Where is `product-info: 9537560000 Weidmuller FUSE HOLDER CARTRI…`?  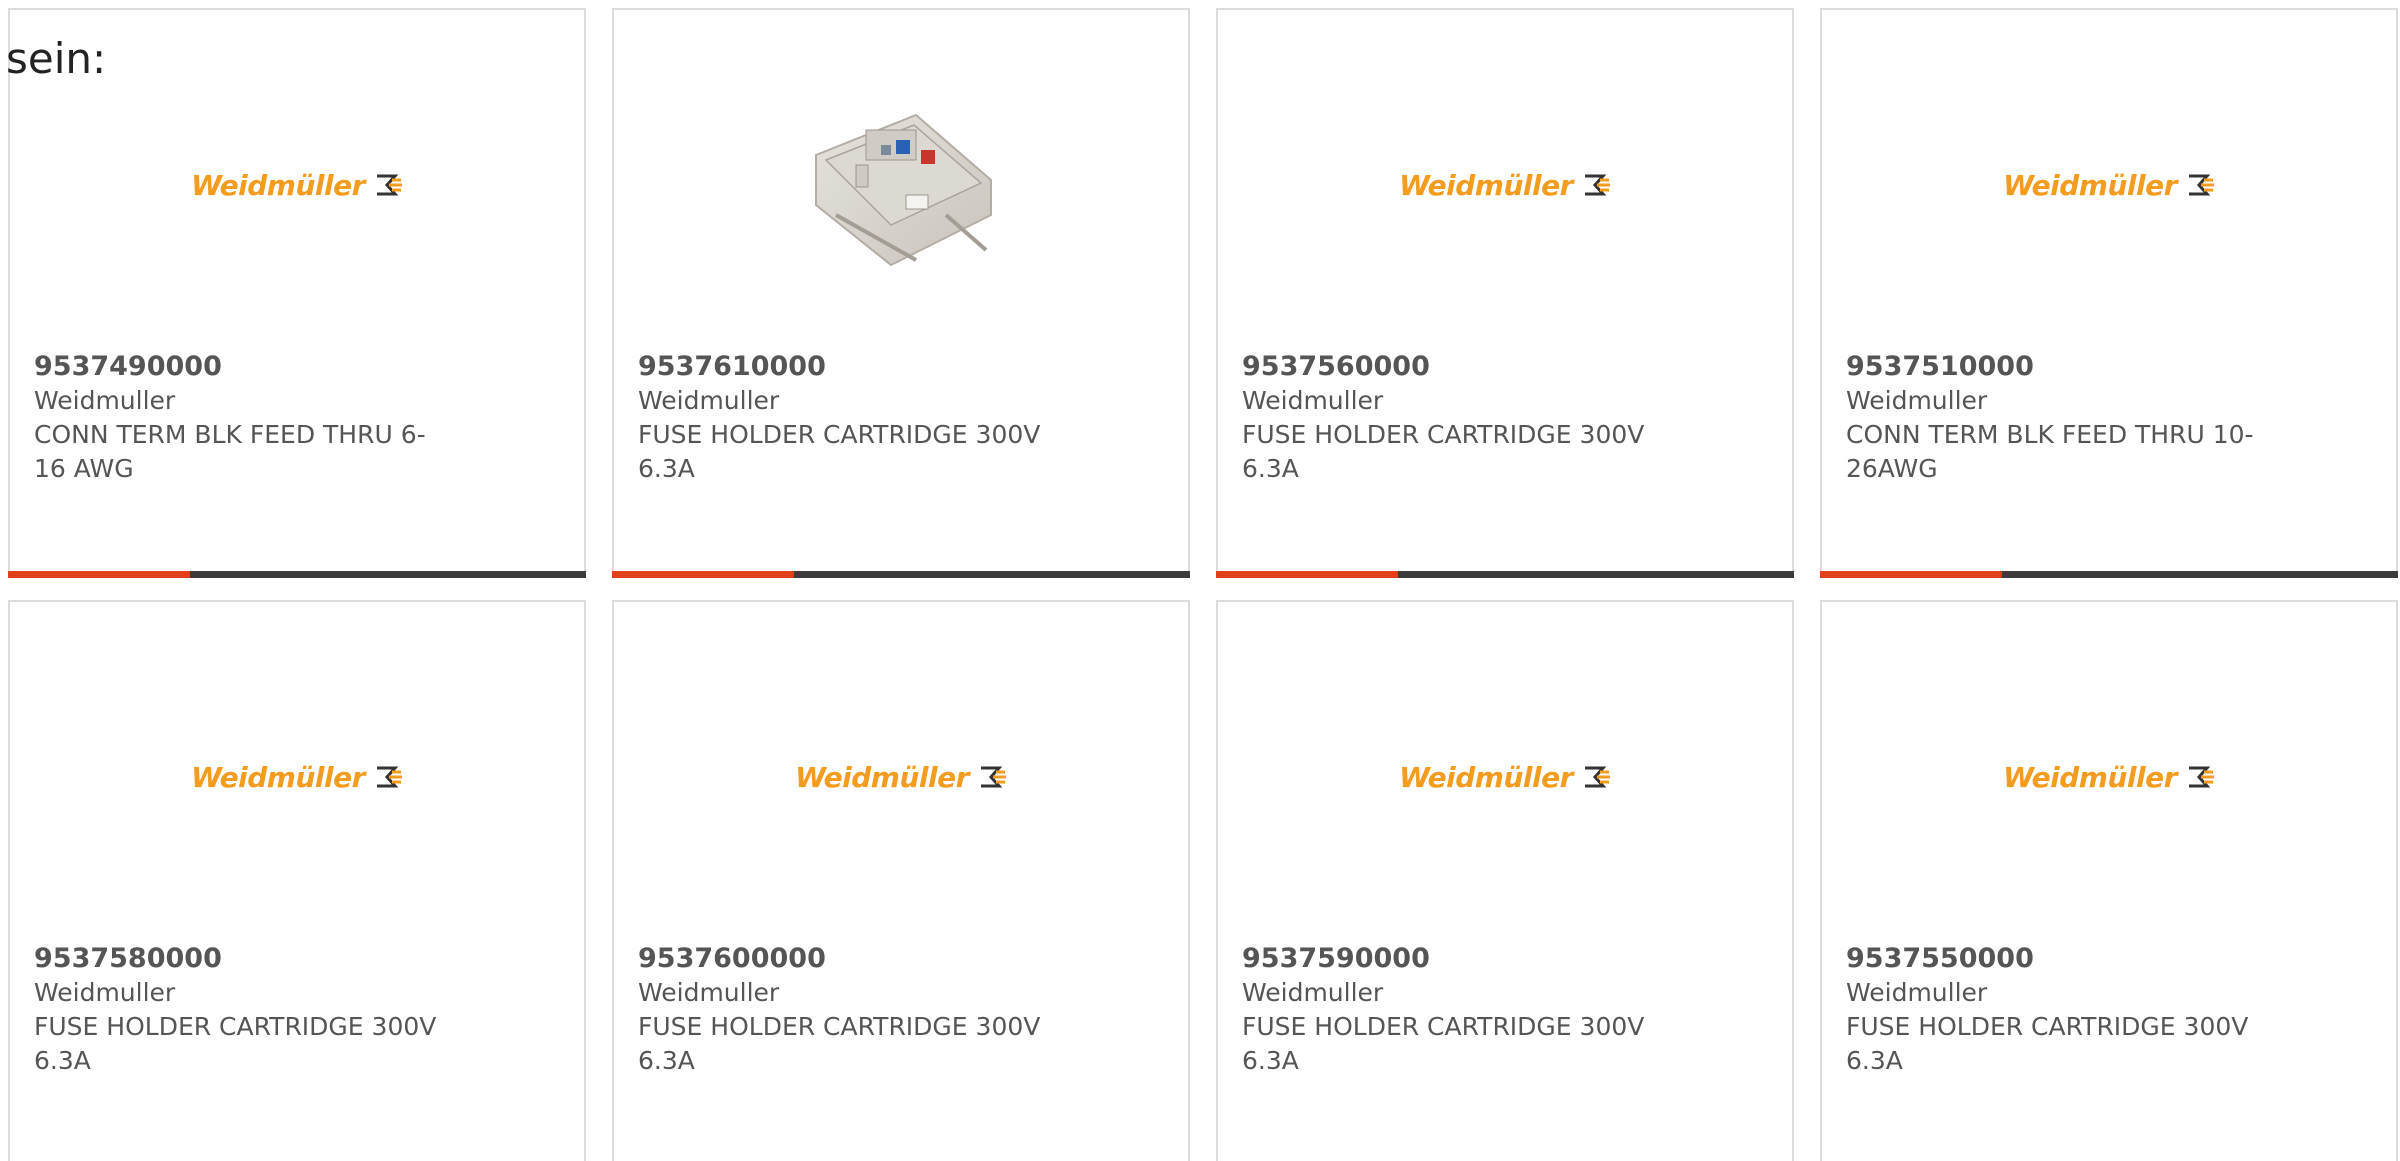
product-info: 9537560000 Weidmuller FUSE HOLDER CARTRI… is located at coordinates (1505, 418).